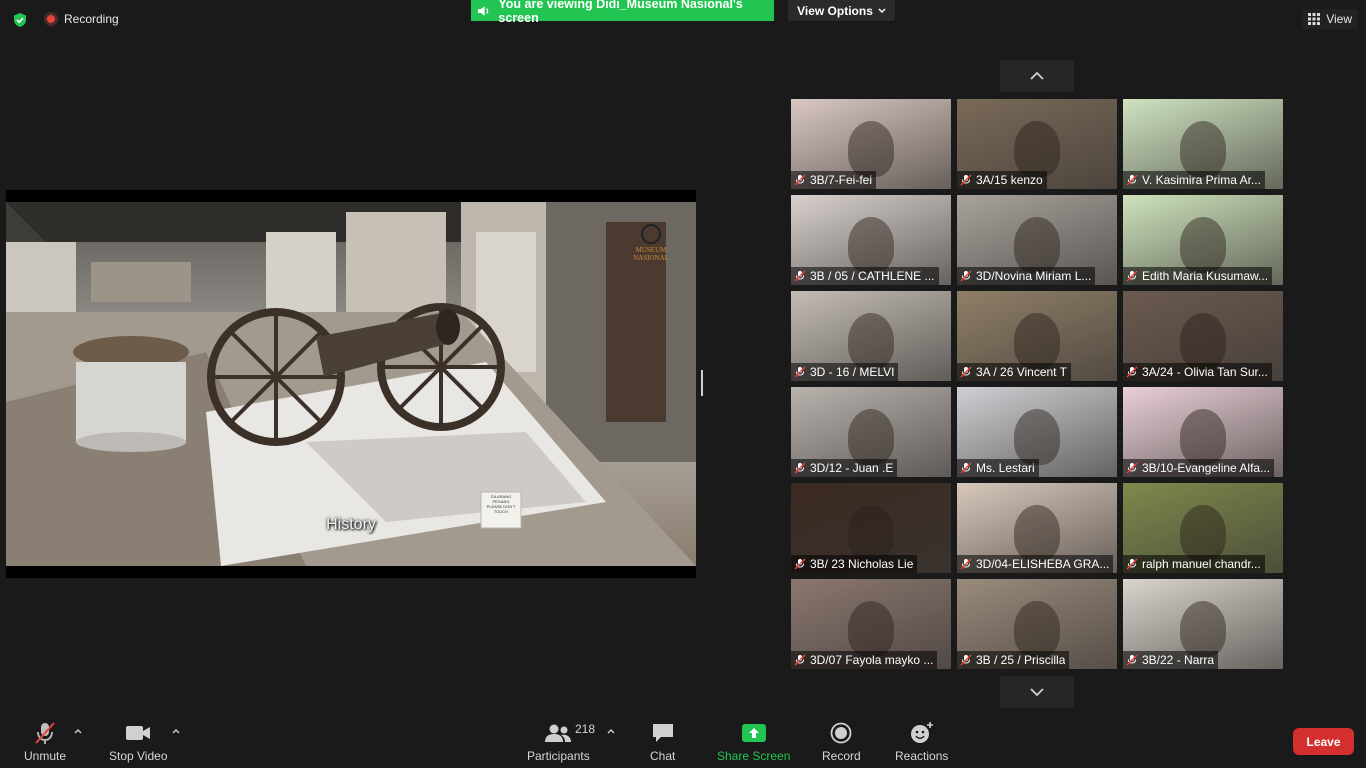 Image resolution: width=1366 pixels, height=768 pixels. I want to click on recording-indicator: Recording, so click(81, 19).